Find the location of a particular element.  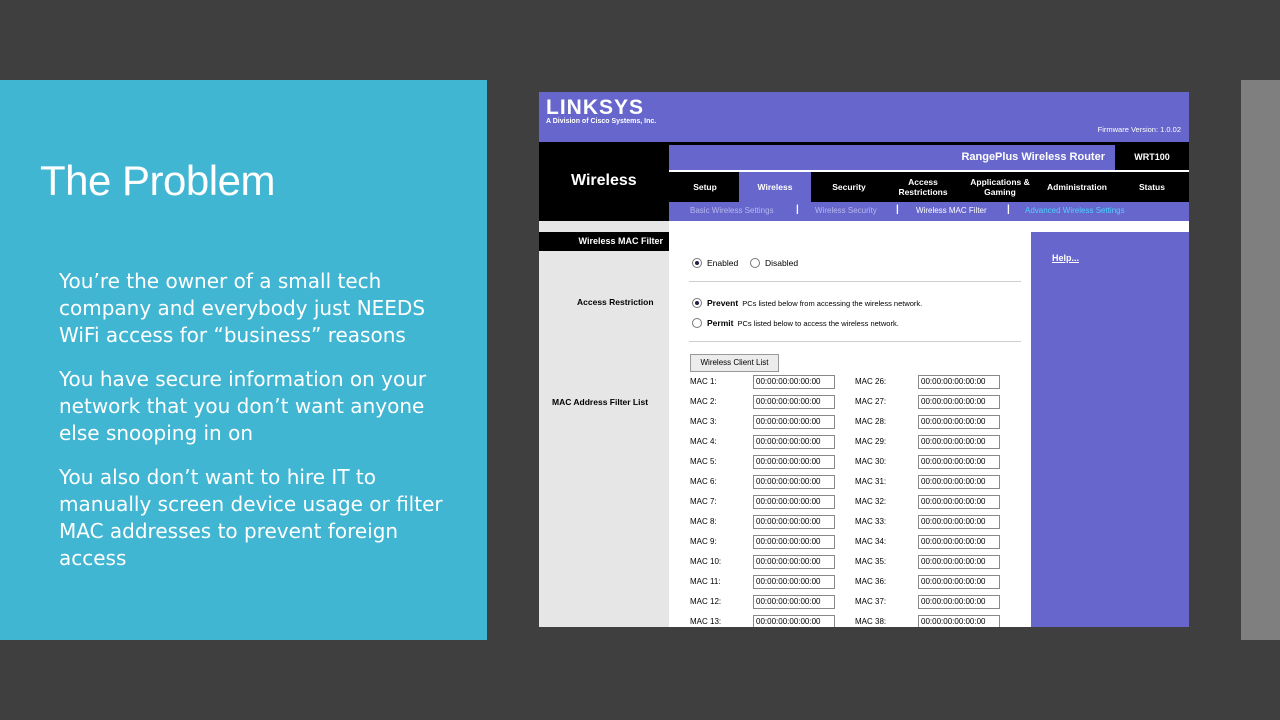

radio-disabled is located at coordinates (755, 263).